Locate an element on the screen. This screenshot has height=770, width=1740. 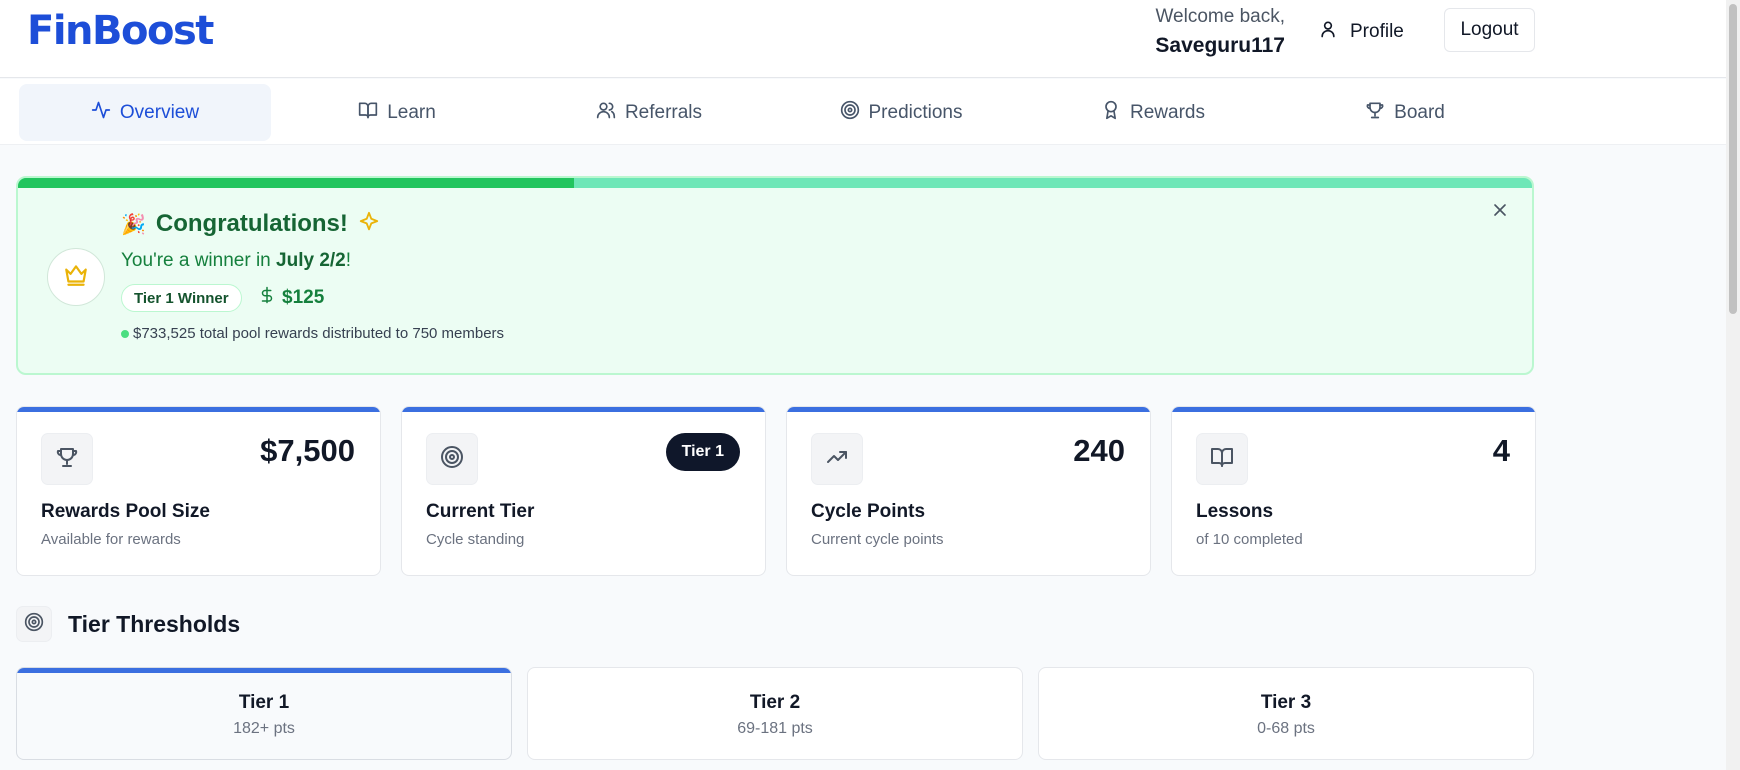
profile-button: Profile is located at coordinates (1361, 32).